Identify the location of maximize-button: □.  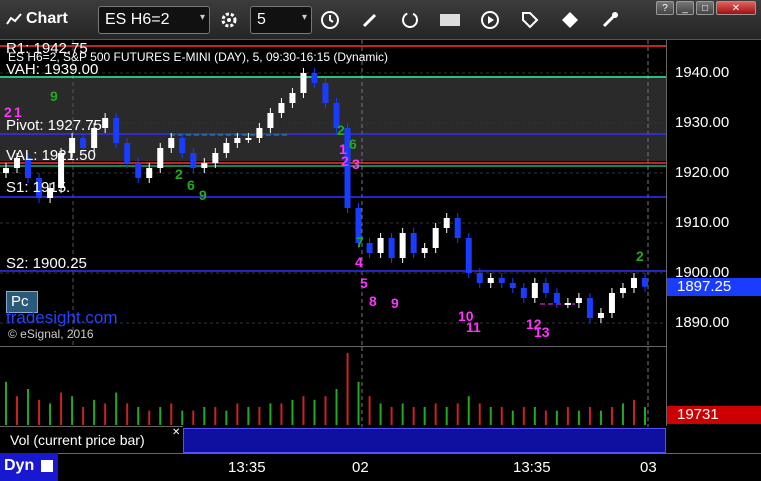
(705, 8).